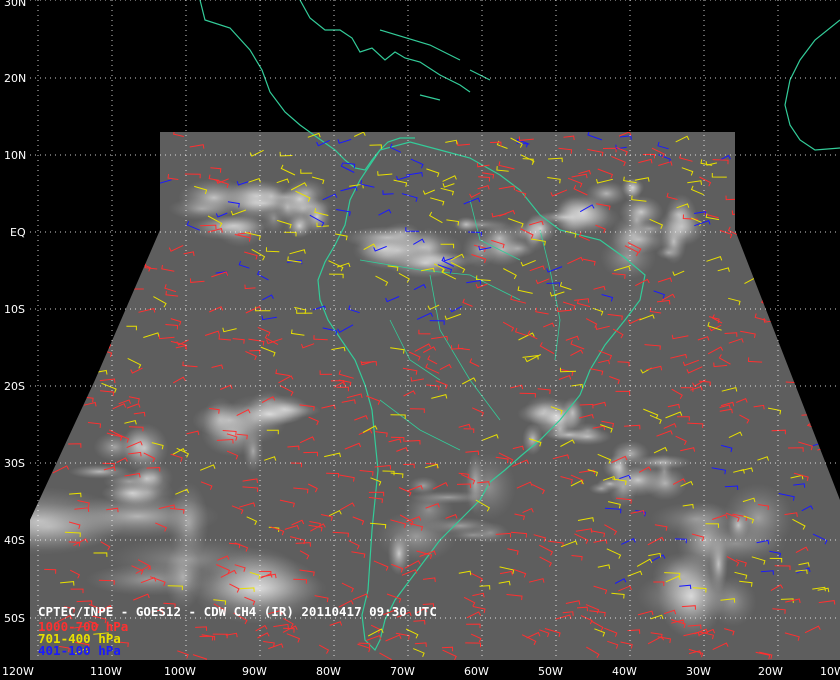 The width and height of the screenshot is (840, 680). What do you see at coordinates (15, 78) in the screenshot?
I see `lat-label-20n: 20N` at bounding box center [15, 78].